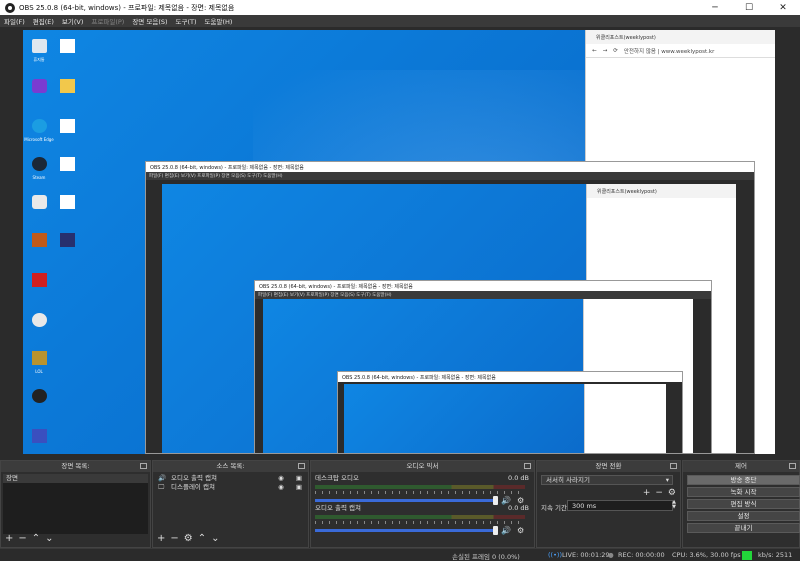 This screenshot has width=800, height=561. What do you see at coordinates (420, 492) in the screenshot?
I see `meter-ticks` at bounding box center [420, 492].